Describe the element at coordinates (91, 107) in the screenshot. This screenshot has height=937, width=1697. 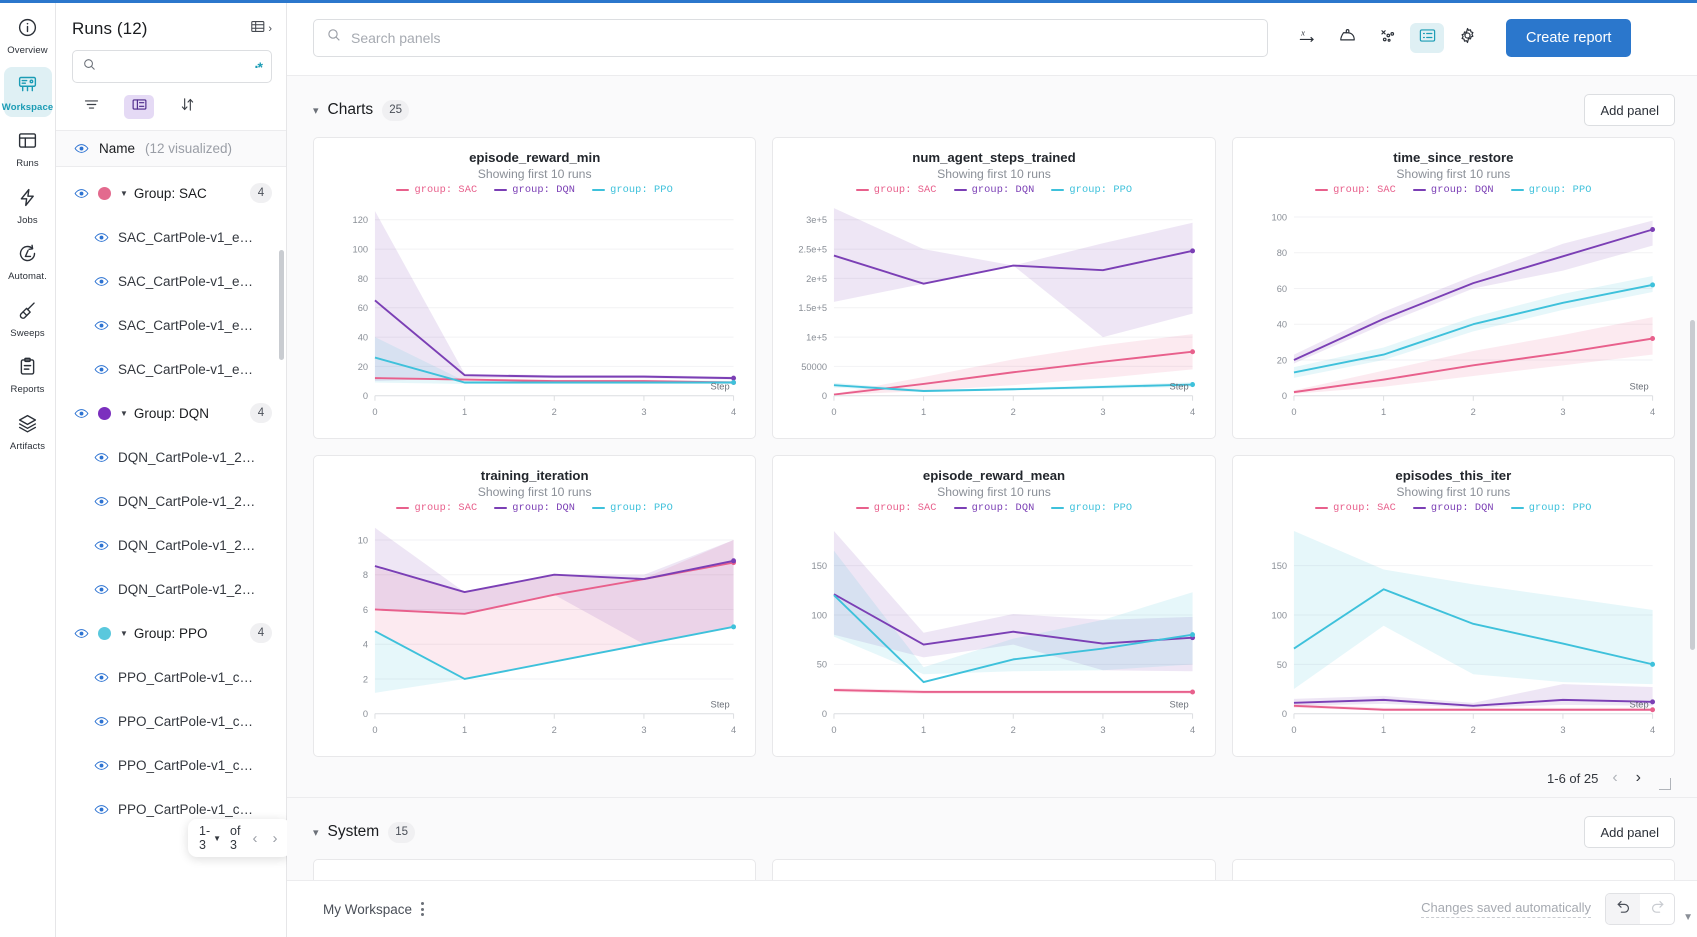
I see `filter-button` at that location.